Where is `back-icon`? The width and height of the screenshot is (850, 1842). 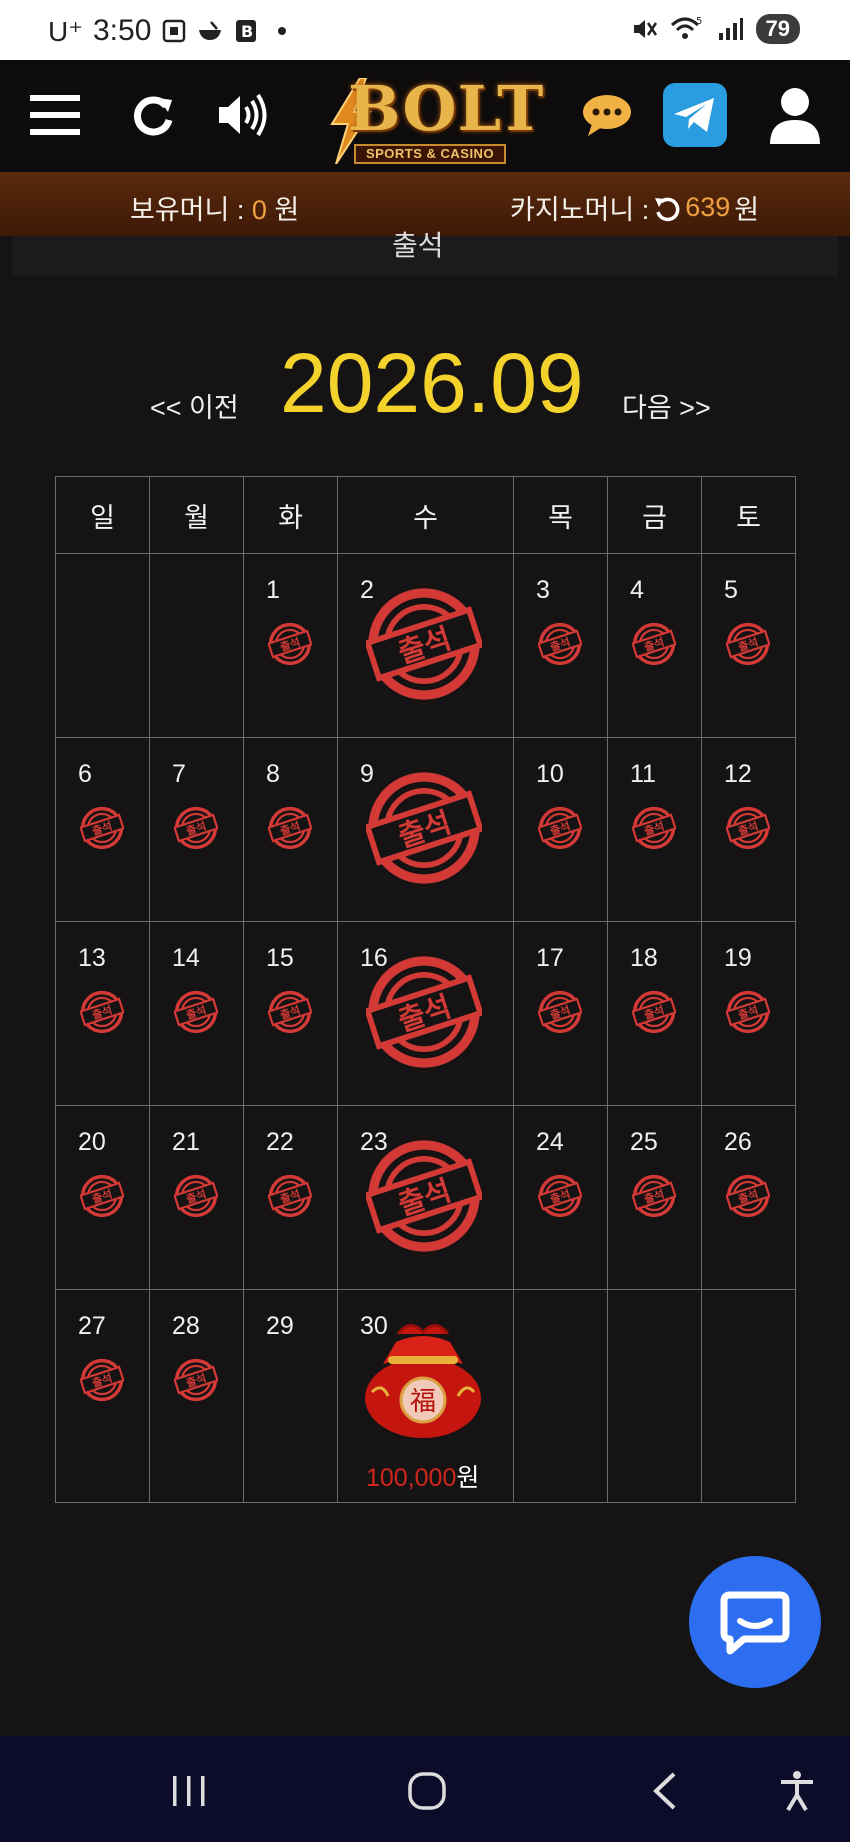
back-icon is located at coordinates (665, 1791).